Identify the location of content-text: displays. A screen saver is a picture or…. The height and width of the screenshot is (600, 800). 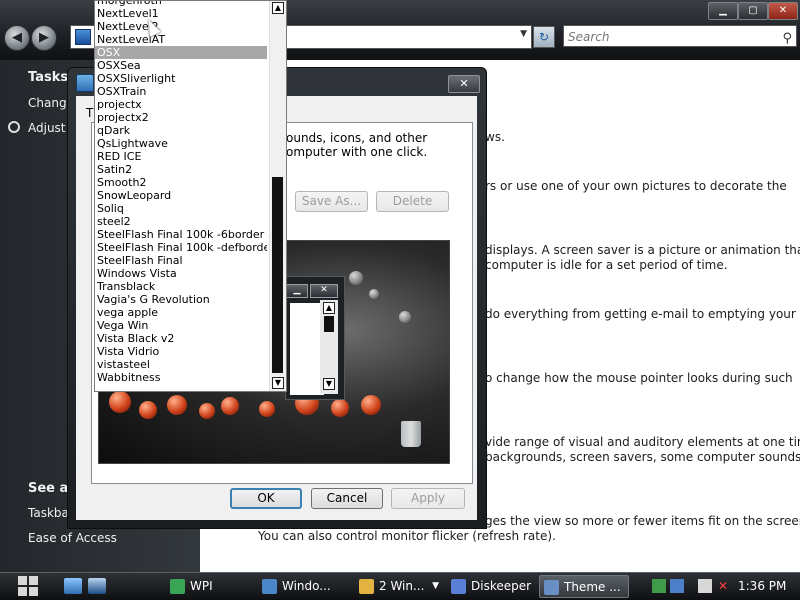
(642, 250).